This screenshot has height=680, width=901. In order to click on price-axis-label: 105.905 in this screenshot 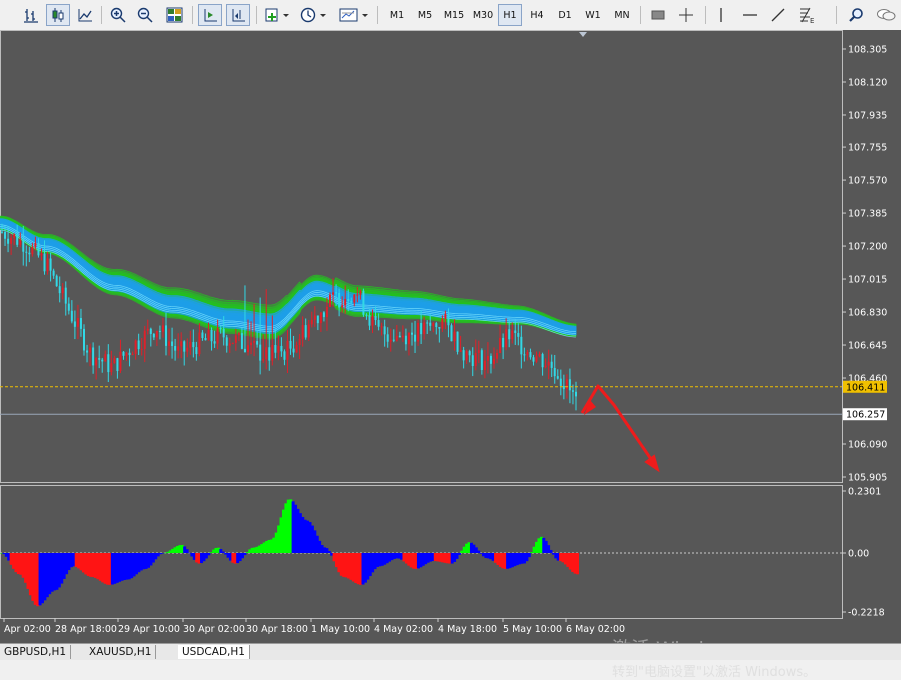, I will do `click(867, 478)`.